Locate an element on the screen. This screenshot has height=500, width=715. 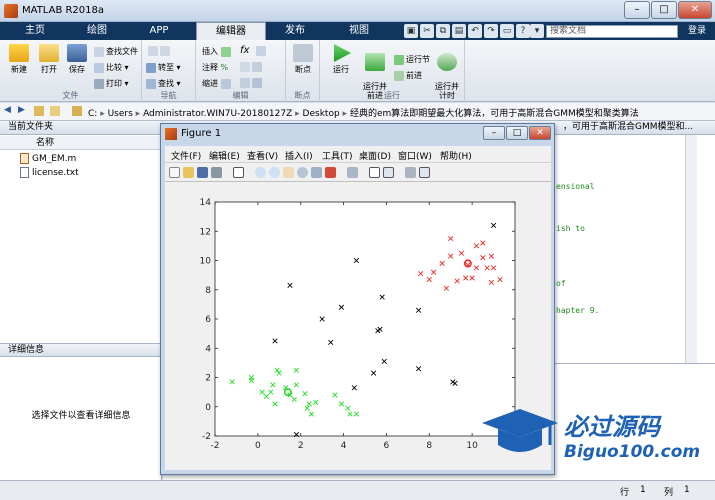
tab-publish: 发布 is located at coordinates (295, 31).